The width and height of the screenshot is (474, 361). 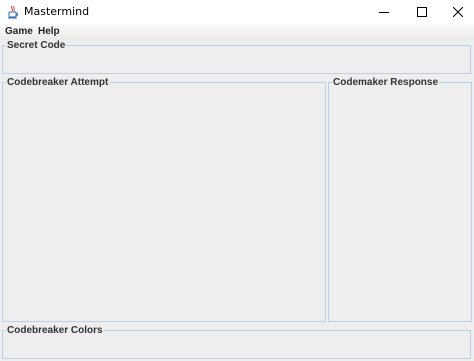 I want to click on codemaker-response-title: Codemaker Response, so click(x=386, y=83).